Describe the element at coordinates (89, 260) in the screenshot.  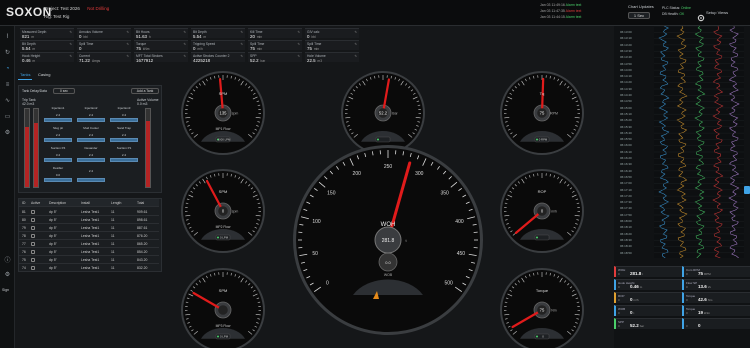
I see `table-row: 75 dp 5" Lesha Test1 11 843.20` at that location.